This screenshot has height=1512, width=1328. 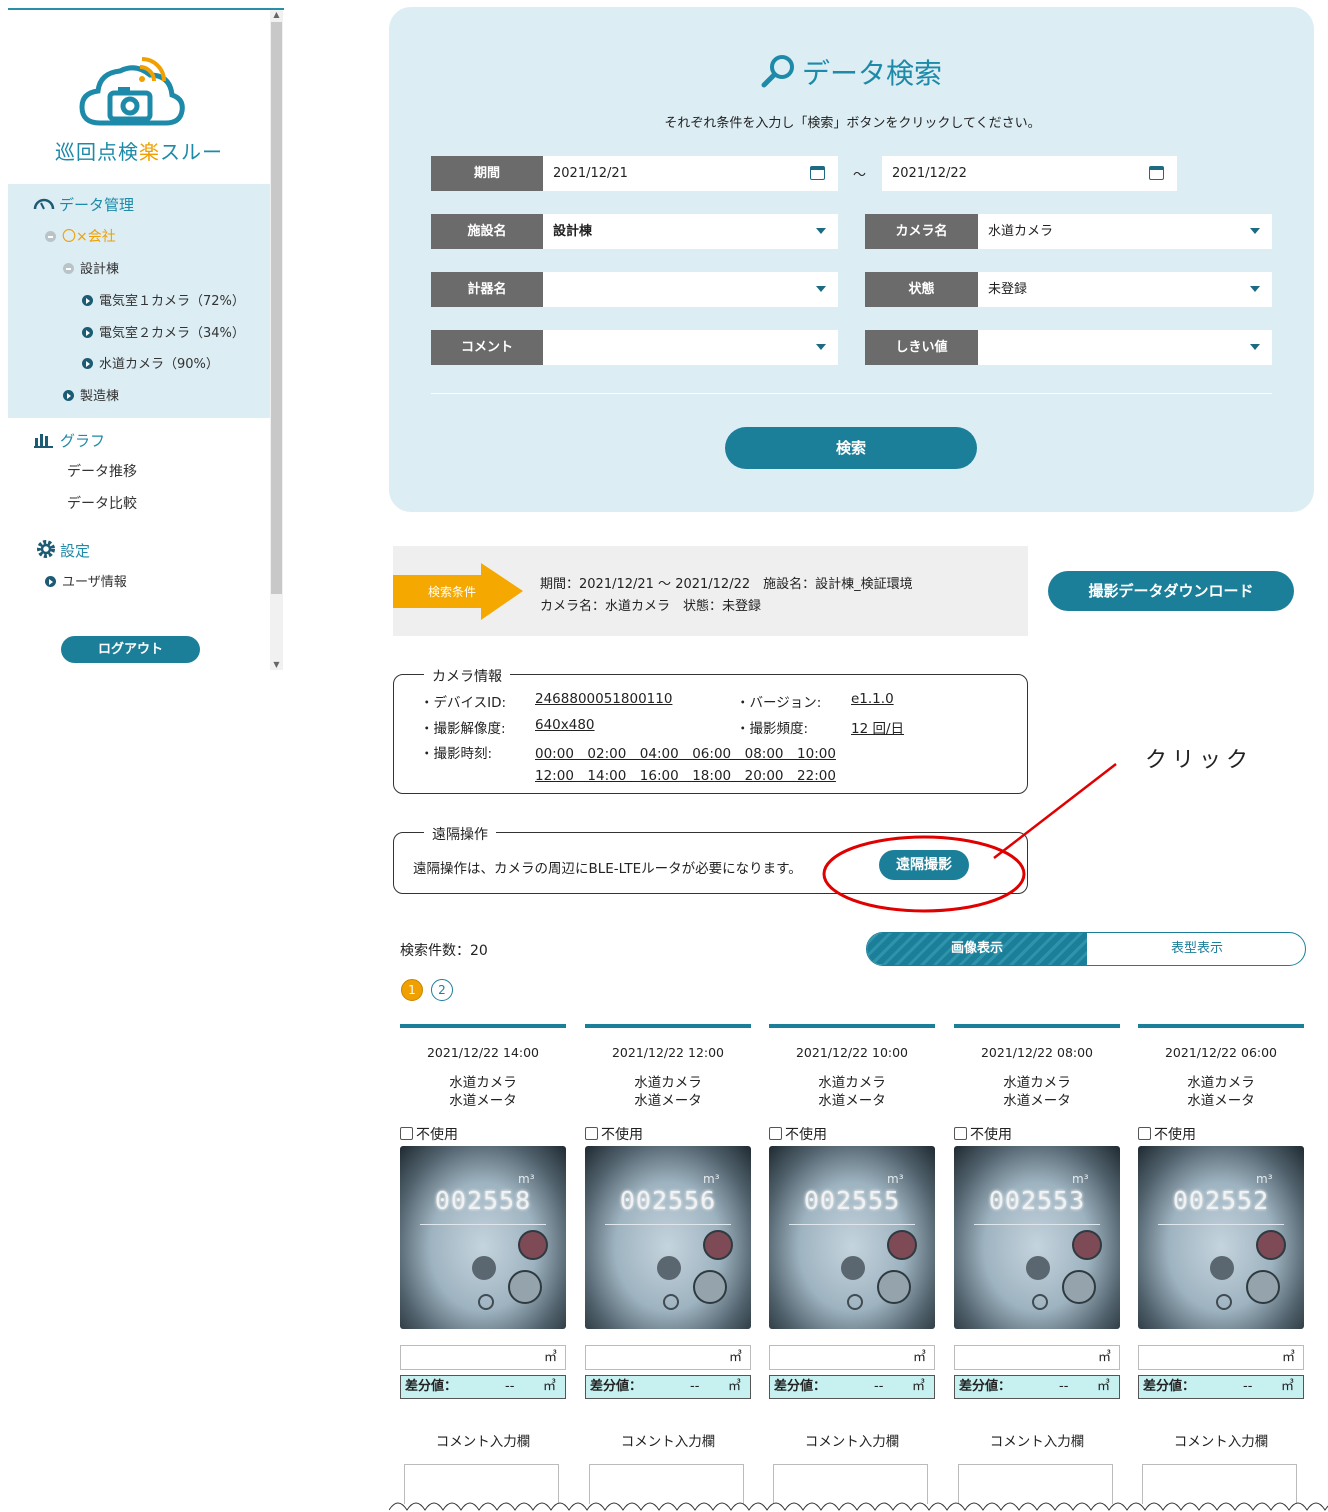 I want to click on nav-user-info: ユーザ情報, so click(x=86, y=580).